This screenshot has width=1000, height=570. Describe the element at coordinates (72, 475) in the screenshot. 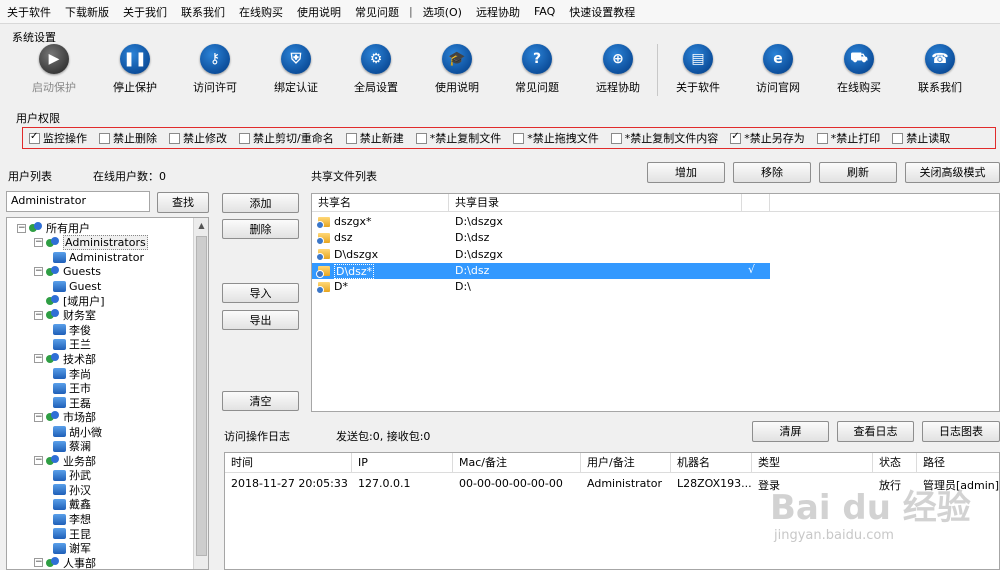

I see `tree-node: 孙武` at that location.